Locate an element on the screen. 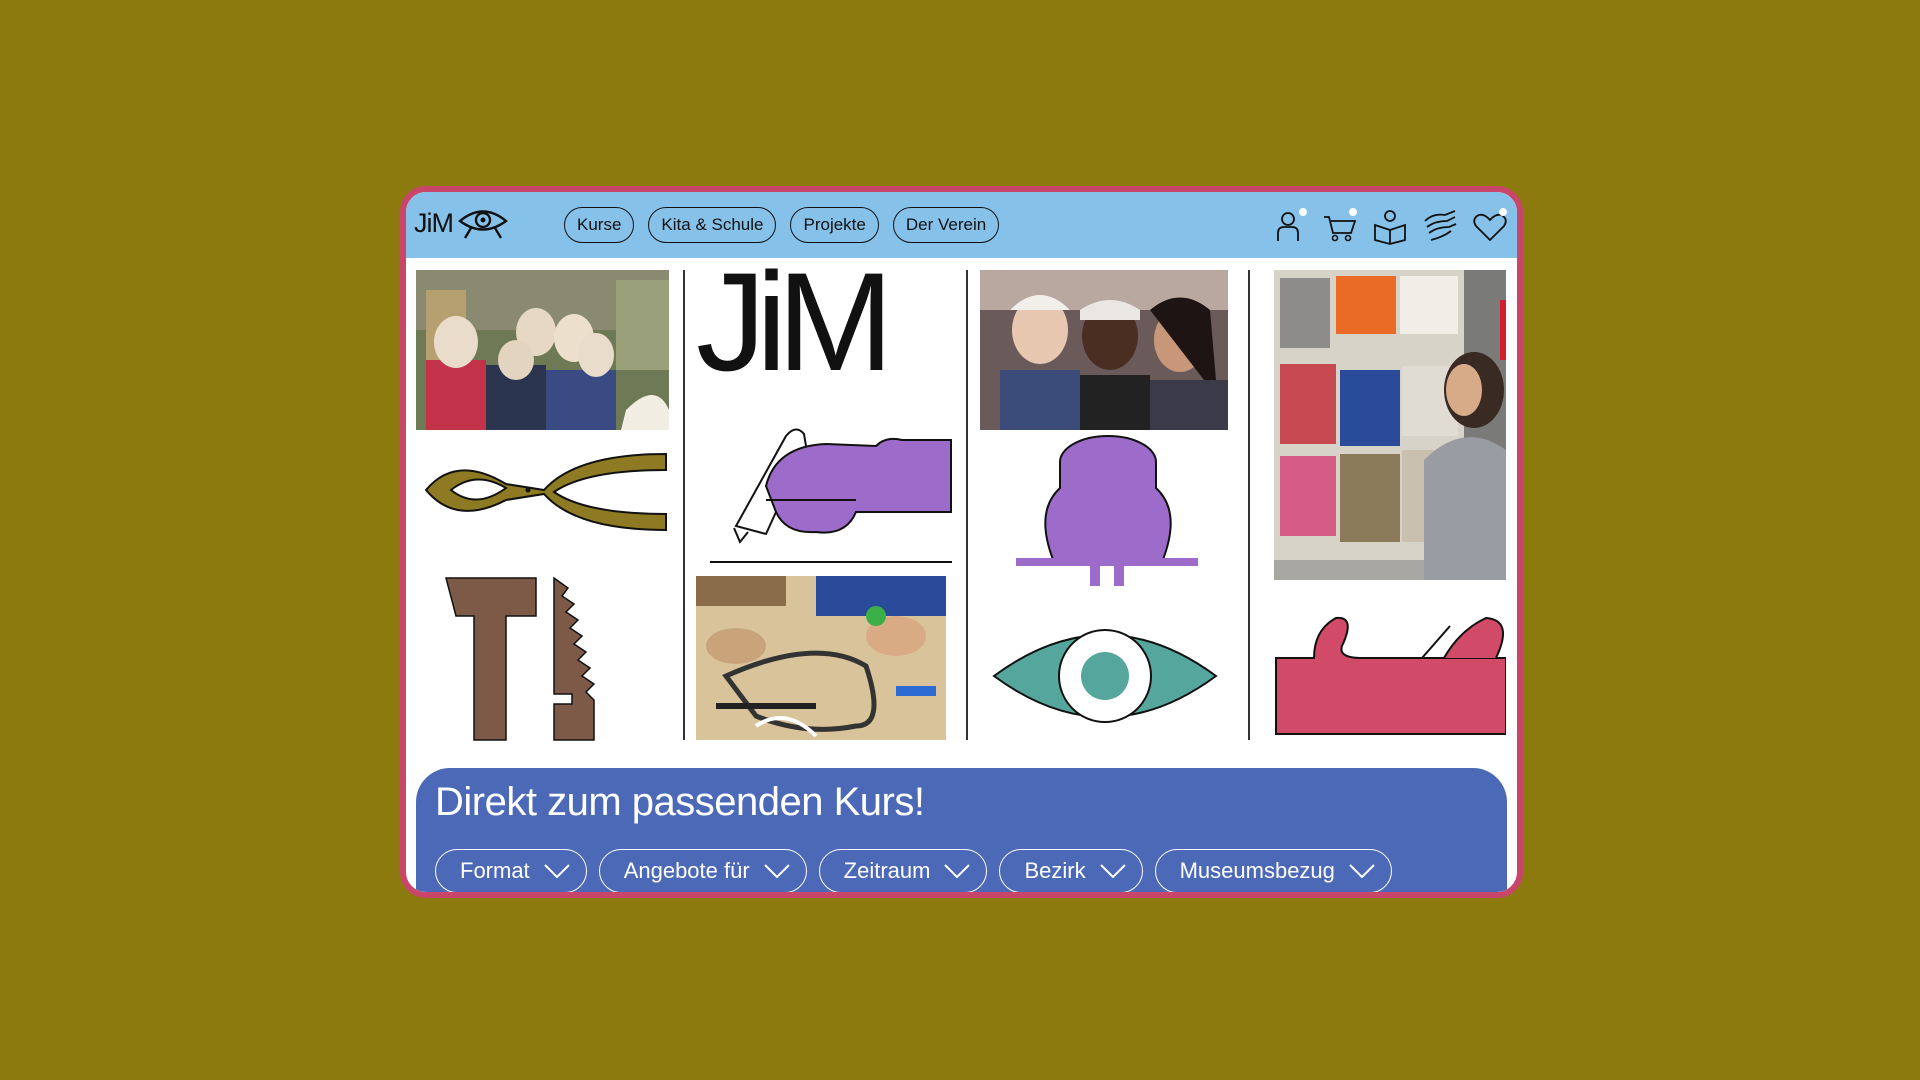 Image resolution: width=1920 pixels, height=1080 pixels. book-reader-icon is located at coordinates (1390, 226).